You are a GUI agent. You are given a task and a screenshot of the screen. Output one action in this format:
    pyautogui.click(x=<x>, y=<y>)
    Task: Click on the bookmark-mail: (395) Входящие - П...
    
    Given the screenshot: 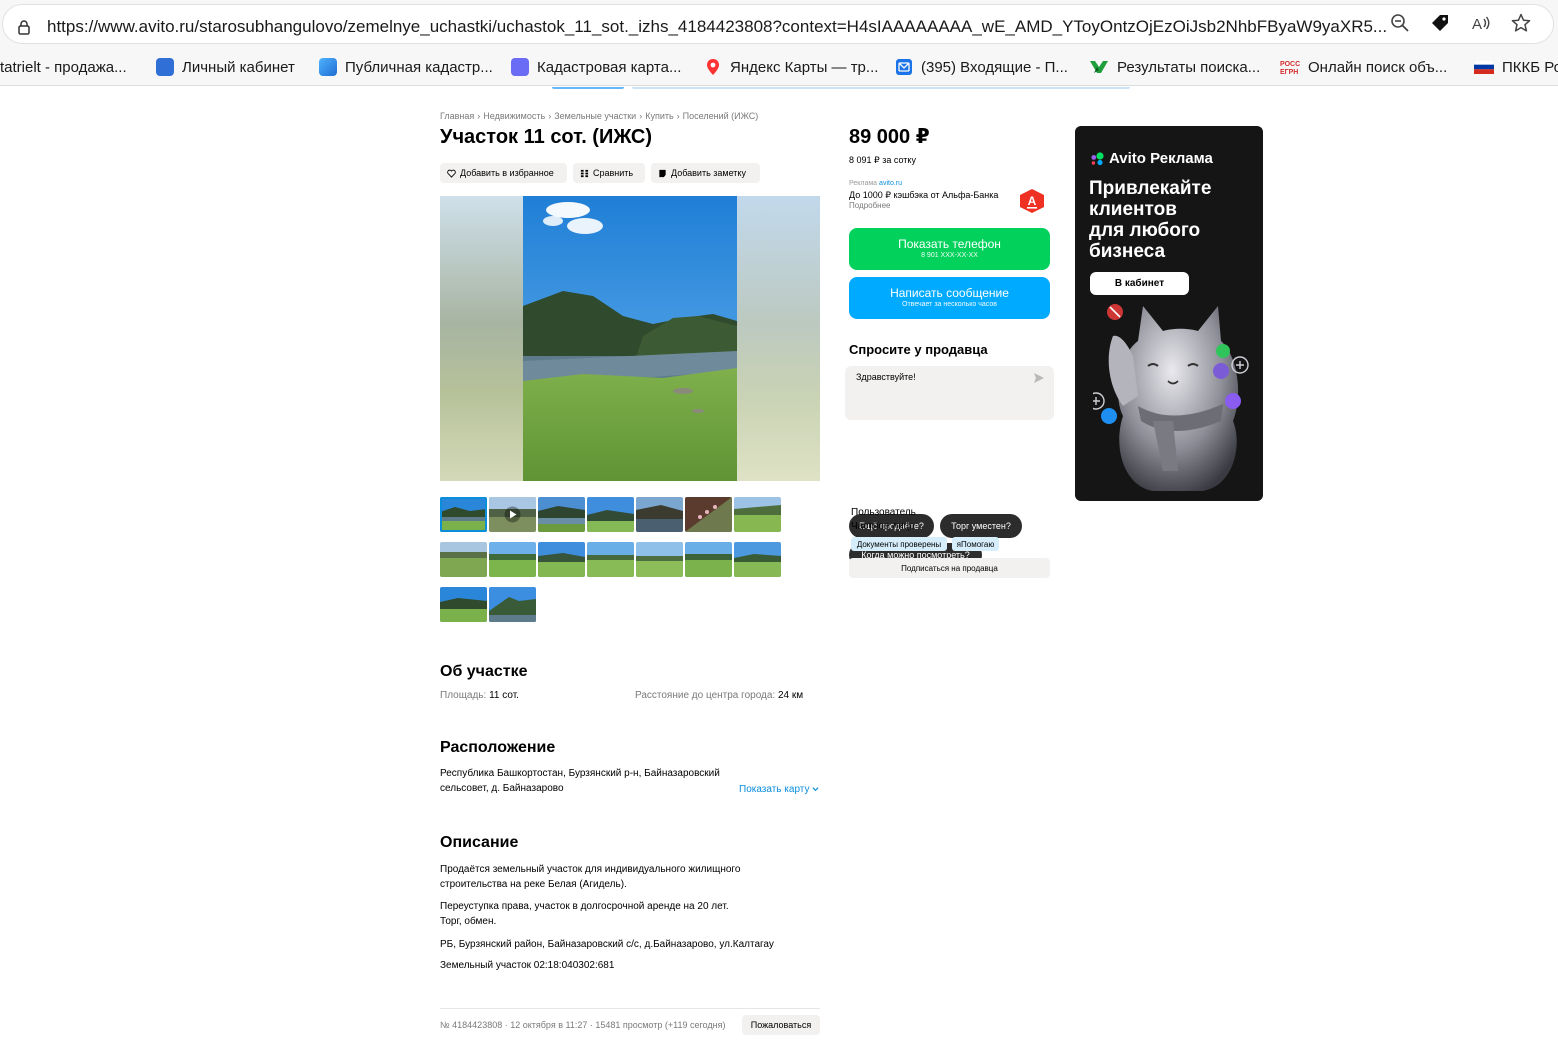 What is the action you would take?
    pyautogui.click(x=981, y=67)
    